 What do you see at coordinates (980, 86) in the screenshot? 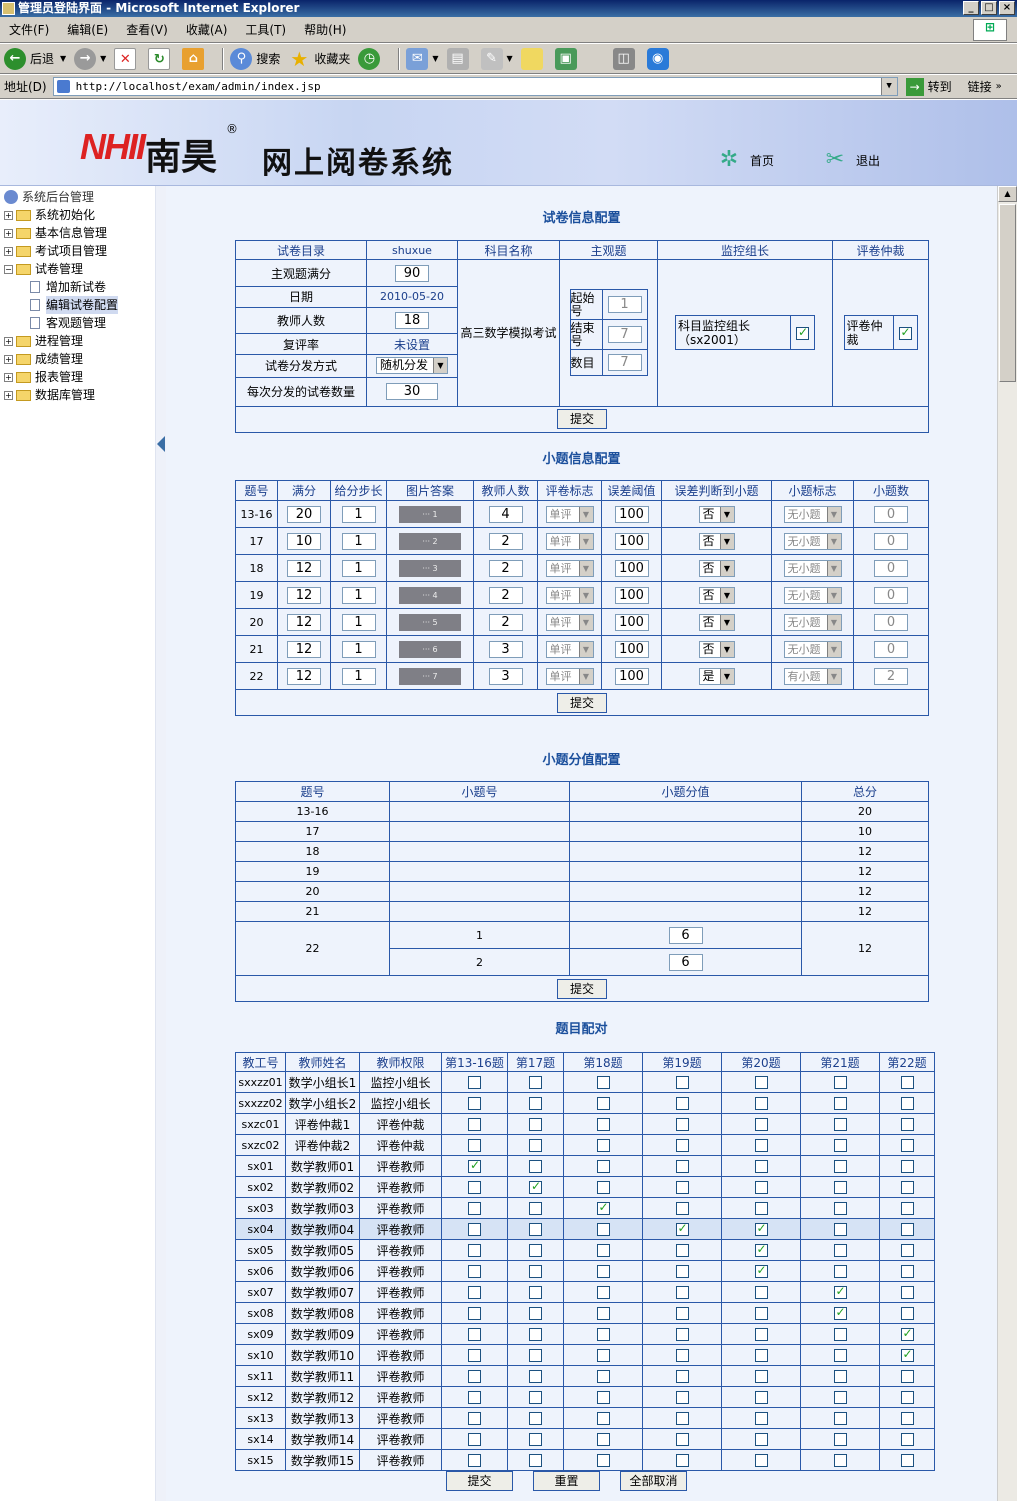
I see `links-button: 链接` at bounding box center [980, 86].